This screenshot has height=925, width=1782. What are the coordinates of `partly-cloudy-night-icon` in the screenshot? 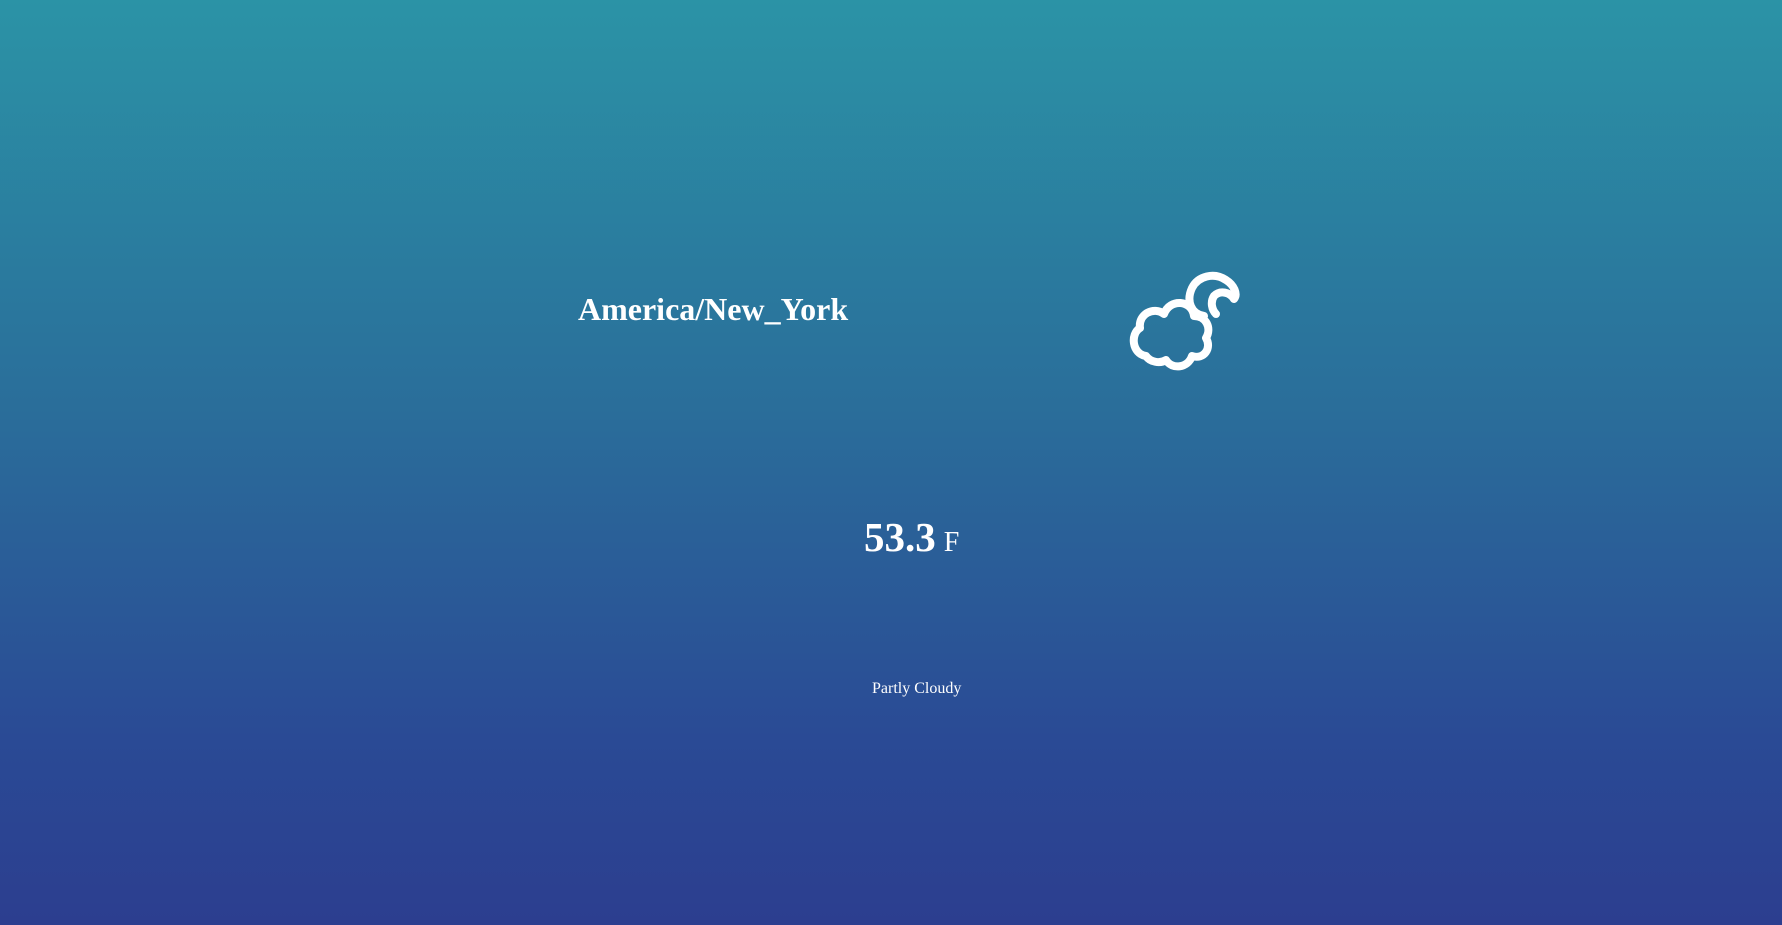 It's located at (1184, 321).